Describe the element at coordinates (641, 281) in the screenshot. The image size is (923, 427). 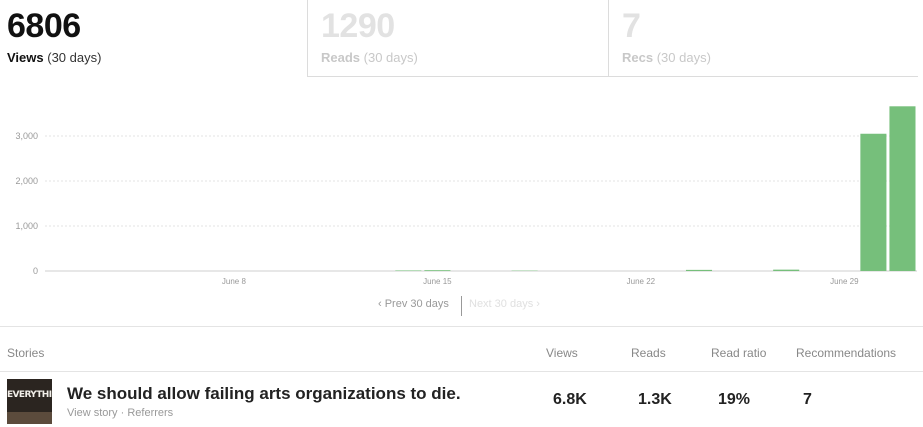
I see `x-tick-label: June 22` at that location.